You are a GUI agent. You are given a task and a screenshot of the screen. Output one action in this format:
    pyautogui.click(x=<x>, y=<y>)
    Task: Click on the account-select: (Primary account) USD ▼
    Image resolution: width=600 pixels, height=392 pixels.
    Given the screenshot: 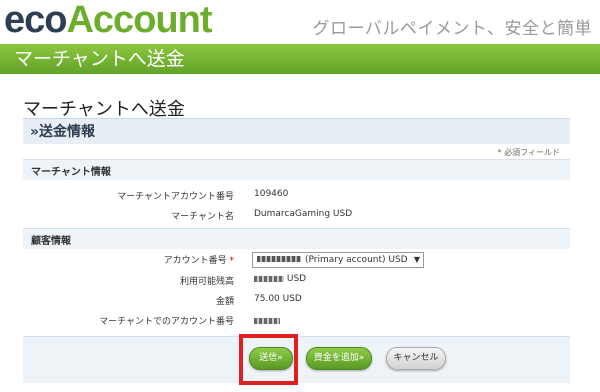 What is the action you would take?
    pyautogui.click(x=338, y=260)
    